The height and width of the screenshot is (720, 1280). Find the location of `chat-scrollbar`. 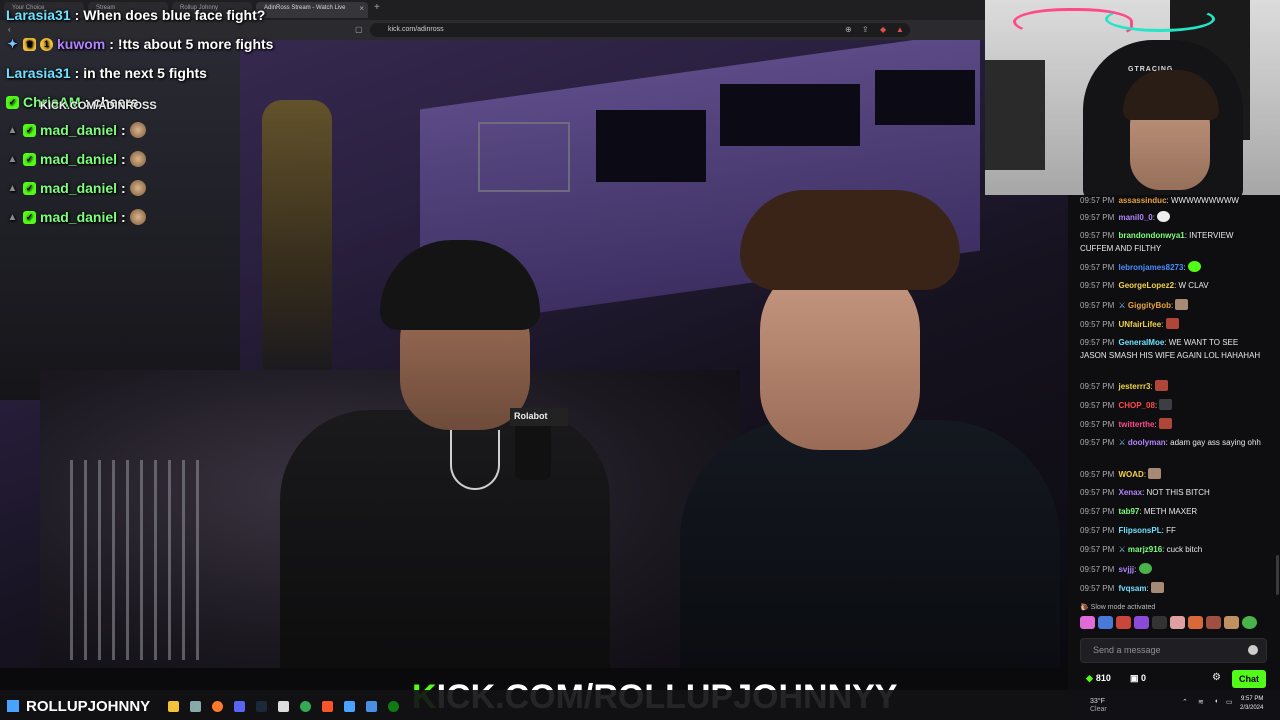

chat-scrollbar is located at coordinates (1277, 575).